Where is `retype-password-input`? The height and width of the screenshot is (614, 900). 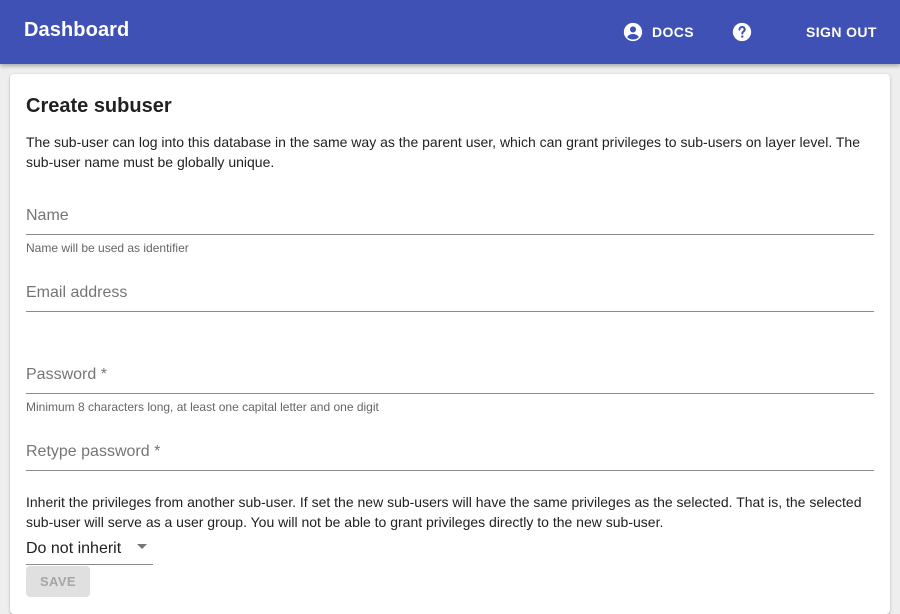
retype-password-input is located at coordinates (450, 453).